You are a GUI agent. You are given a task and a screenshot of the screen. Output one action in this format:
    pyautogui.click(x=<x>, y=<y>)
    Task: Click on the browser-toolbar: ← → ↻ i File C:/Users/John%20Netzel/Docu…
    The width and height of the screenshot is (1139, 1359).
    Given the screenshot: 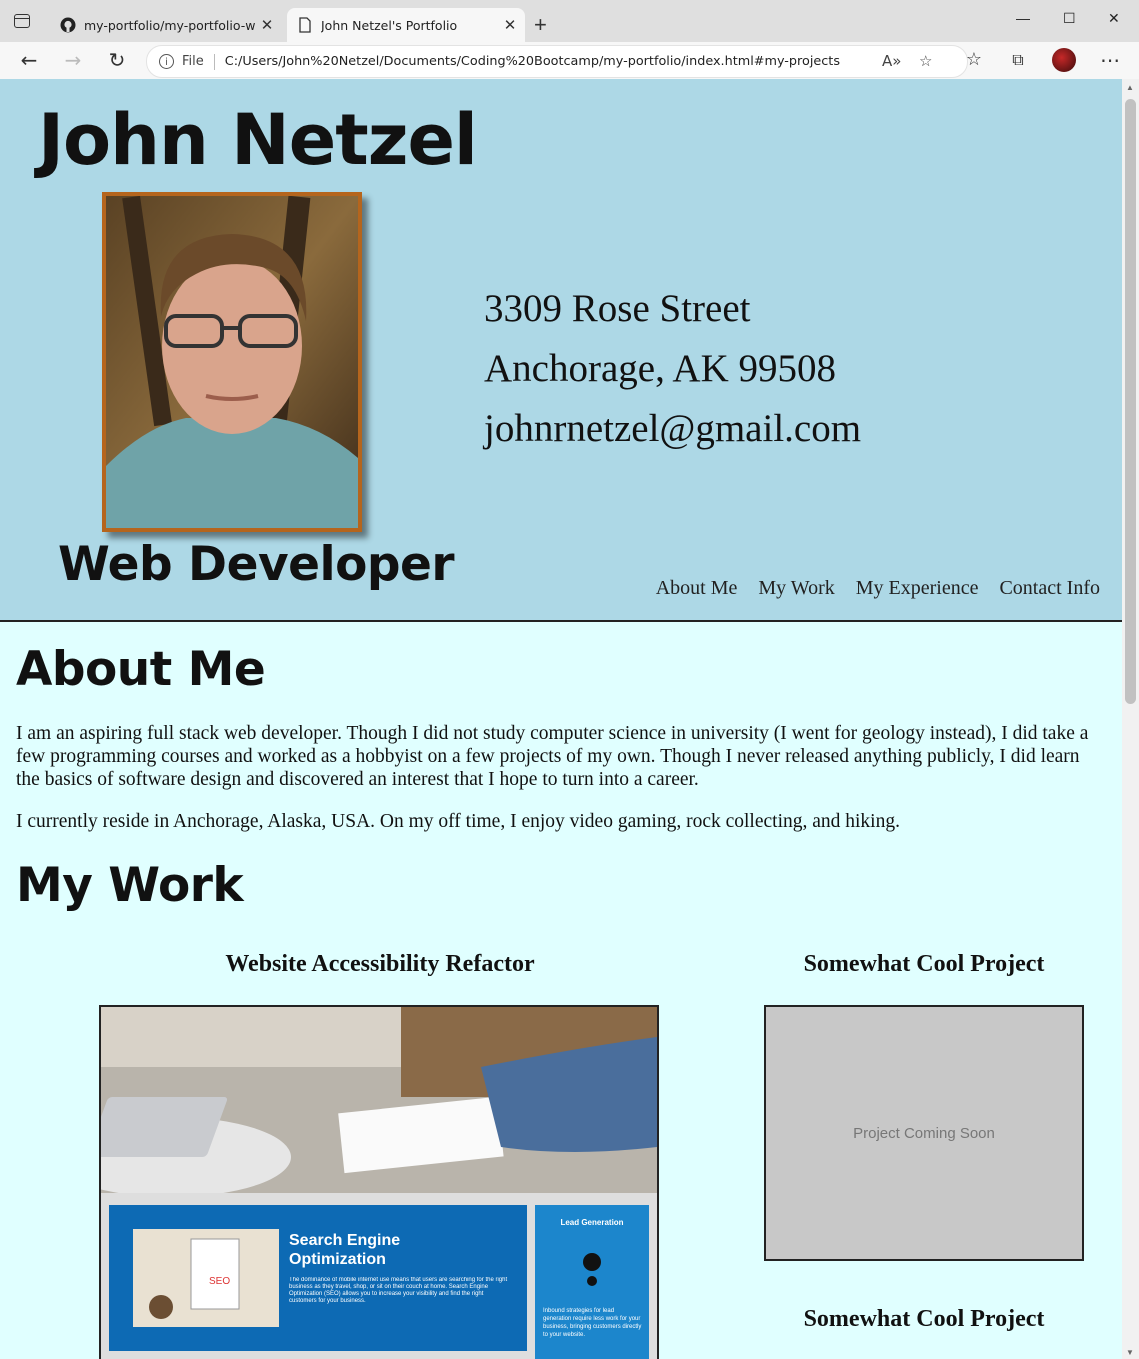 What is the action you would take?
    pyautogui.click(x=569, y=61)
    